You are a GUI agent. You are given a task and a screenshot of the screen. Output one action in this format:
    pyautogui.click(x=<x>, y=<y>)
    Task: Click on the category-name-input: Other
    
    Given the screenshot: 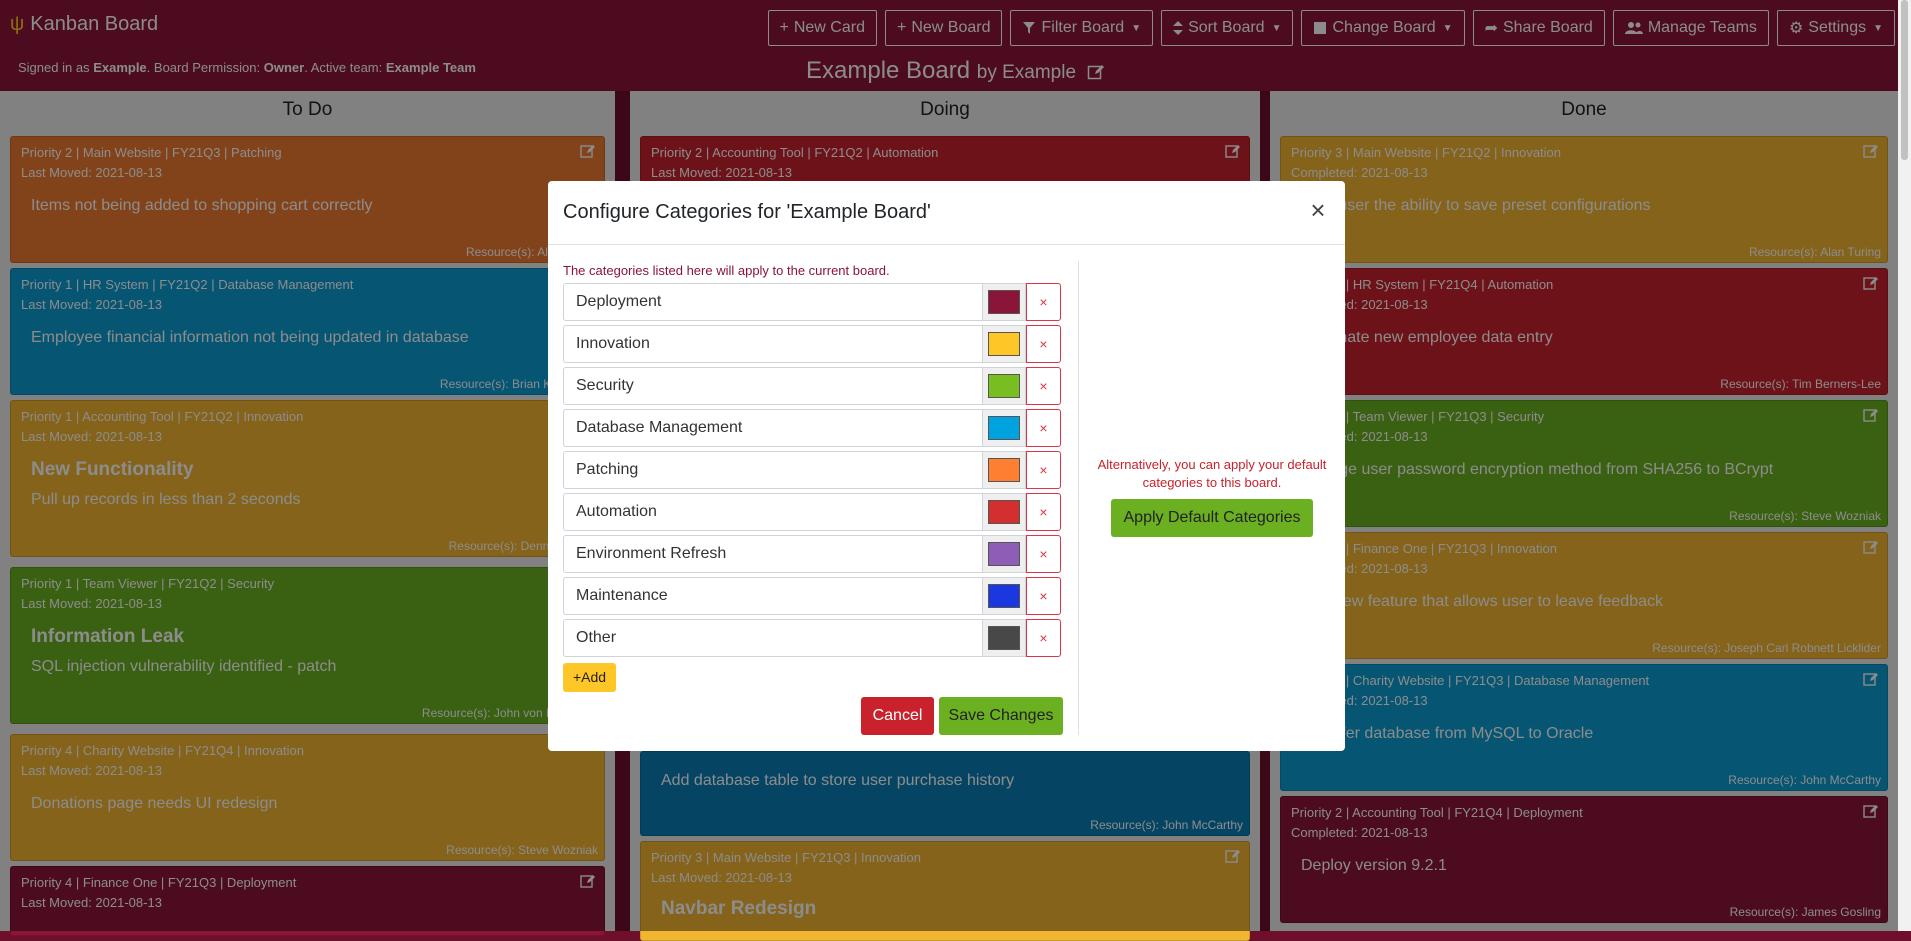 What is the action you would take?
    pyautogui.click(x=773, y=638)
    